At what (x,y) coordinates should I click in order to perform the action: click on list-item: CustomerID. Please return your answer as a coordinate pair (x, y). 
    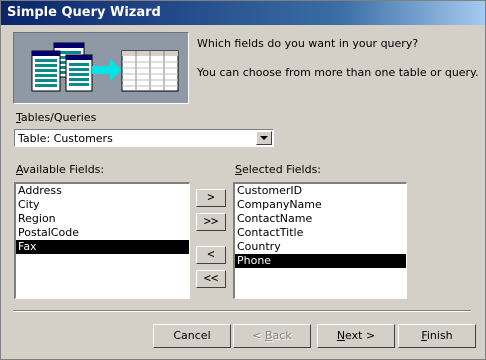
    Looking at the image, I should click on (320, 191).